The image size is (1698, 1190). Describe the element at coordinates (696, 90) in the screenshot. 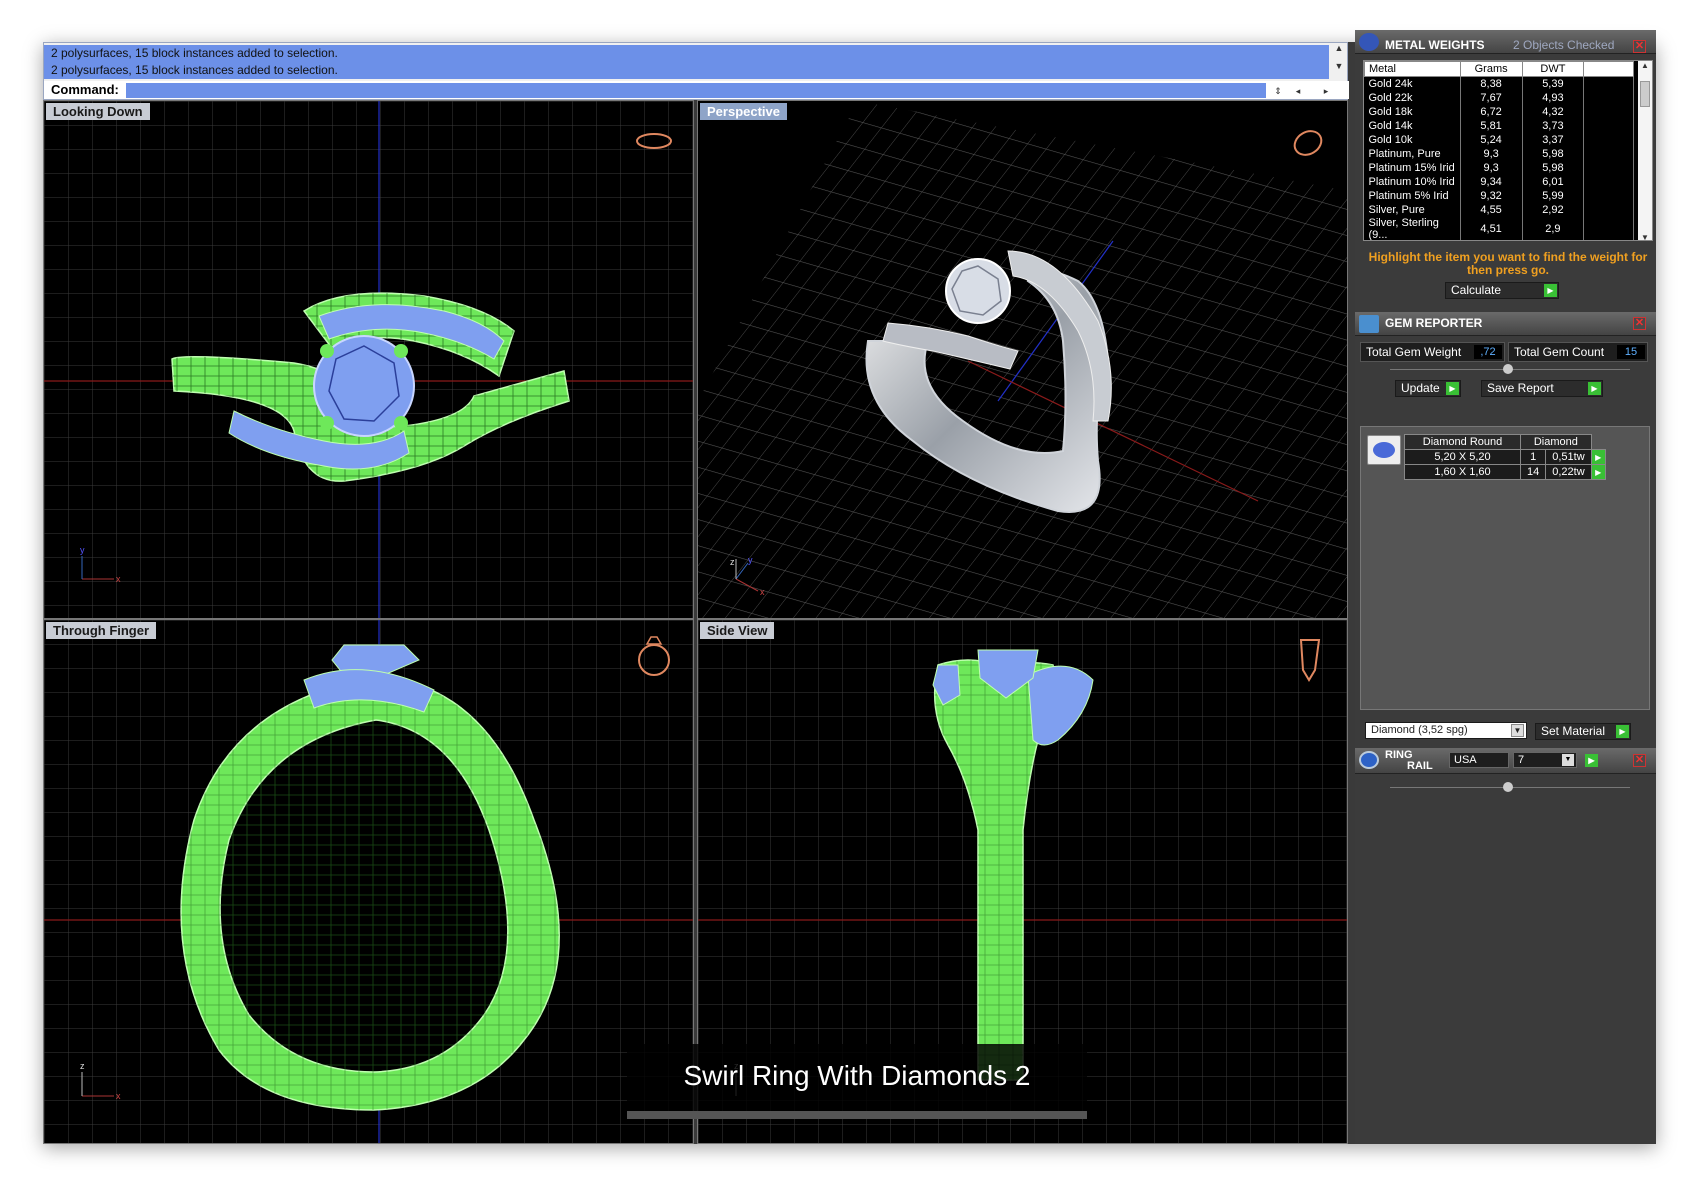

I see `command-input` at that location.